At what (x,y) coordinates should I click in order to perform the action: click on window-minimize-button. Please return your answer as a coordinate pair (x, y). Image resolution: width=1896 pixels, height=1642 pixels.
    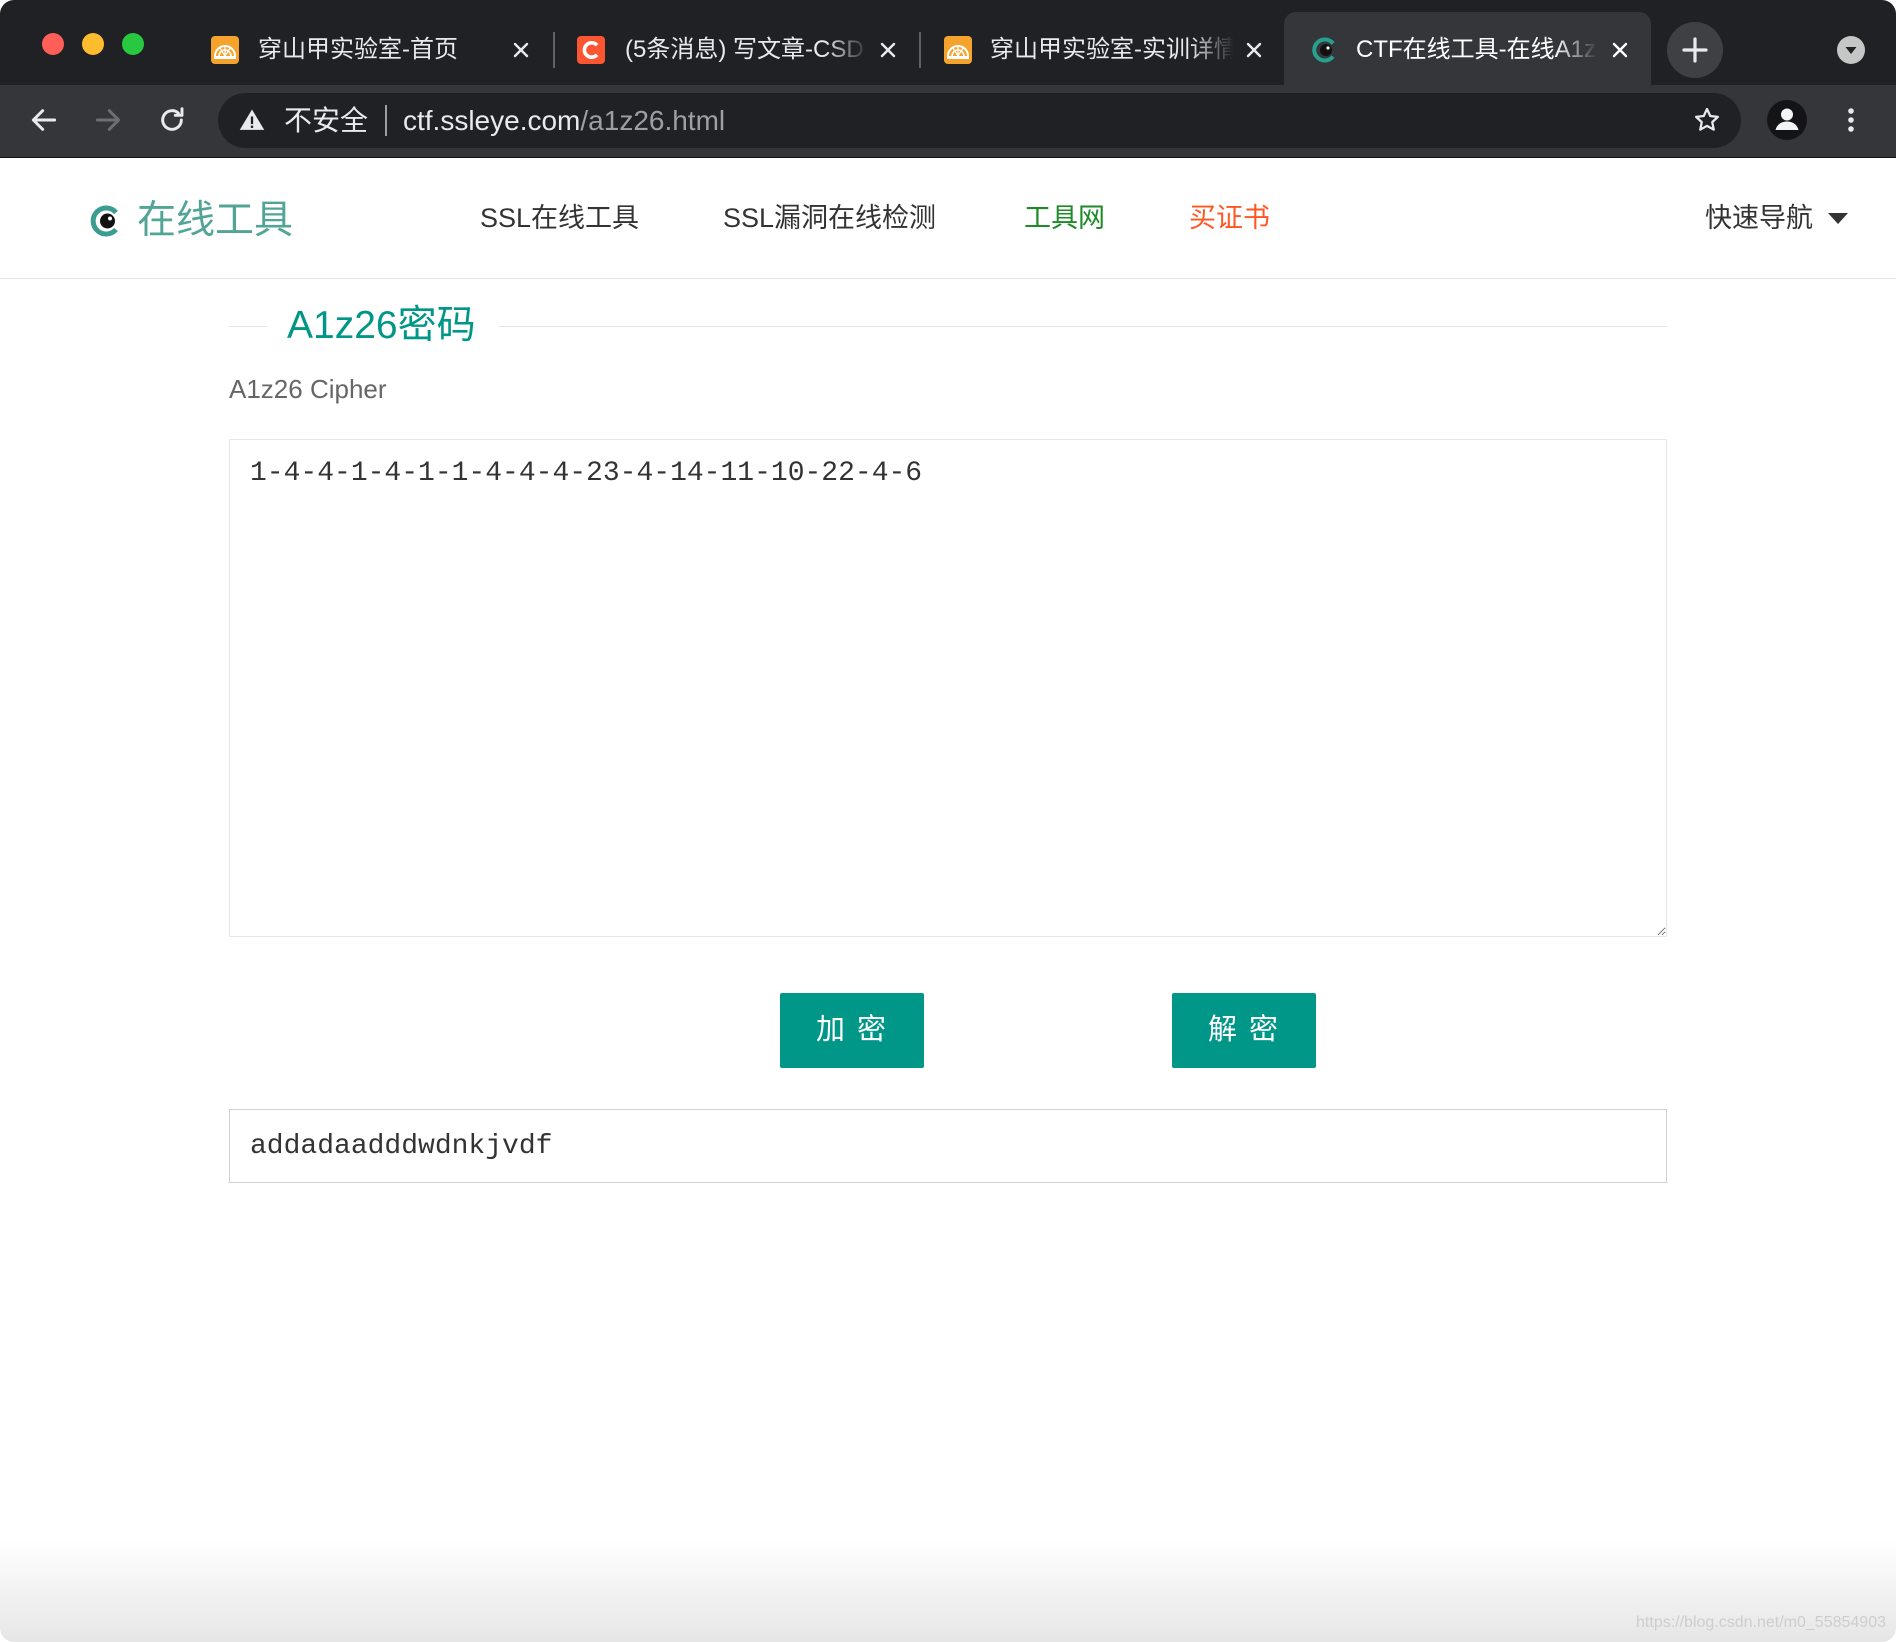
    Looking at the image, I should click on (93, 44).